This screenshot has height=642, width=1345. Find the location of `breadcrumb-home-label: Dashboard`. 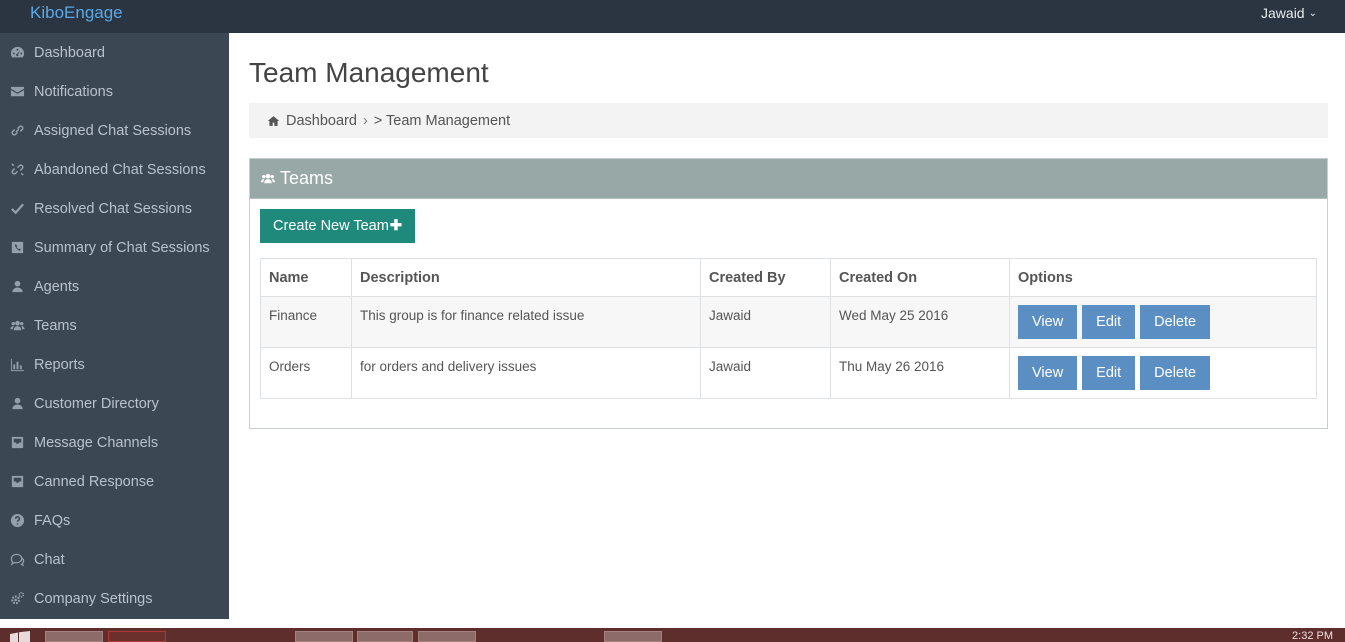

breadcrumb-home-label: Dashboard is located at coordinates (321, 120).